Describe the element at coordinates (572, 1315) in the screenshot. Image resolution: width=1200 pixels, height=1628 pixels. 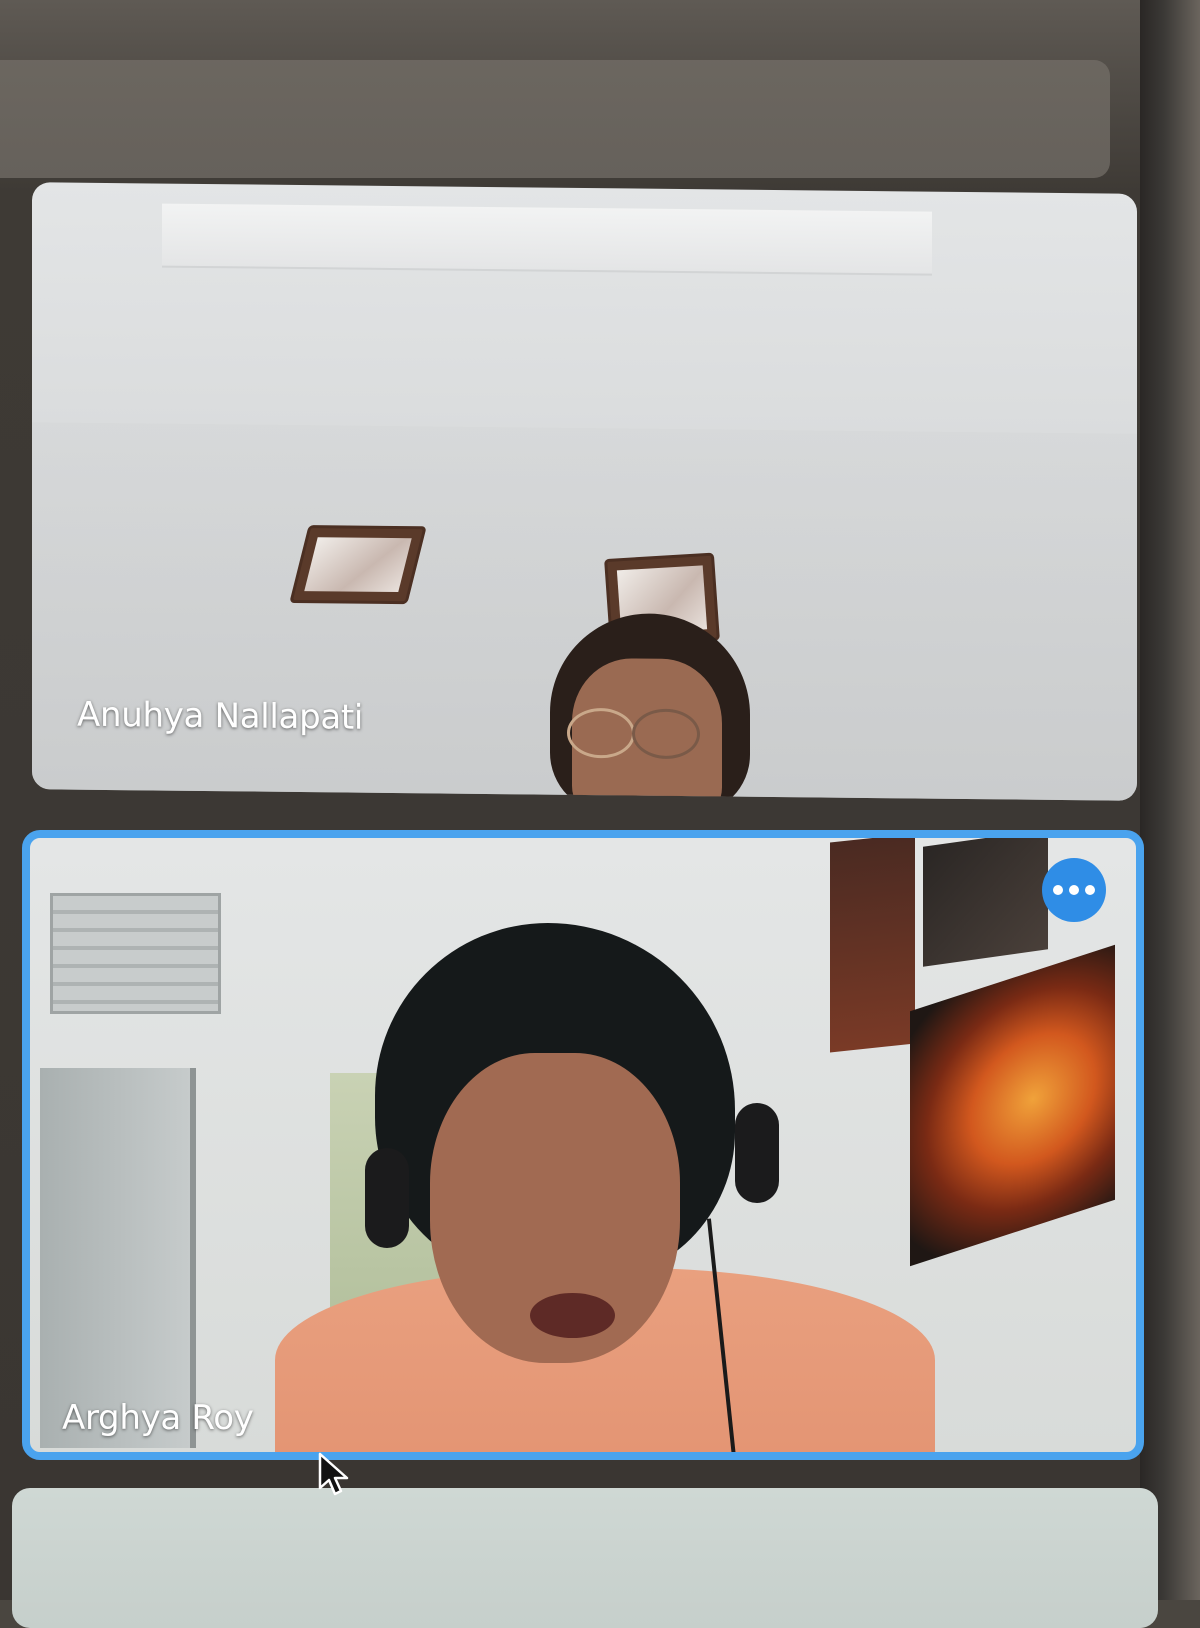
I see `participant-video-mouth` at that location.